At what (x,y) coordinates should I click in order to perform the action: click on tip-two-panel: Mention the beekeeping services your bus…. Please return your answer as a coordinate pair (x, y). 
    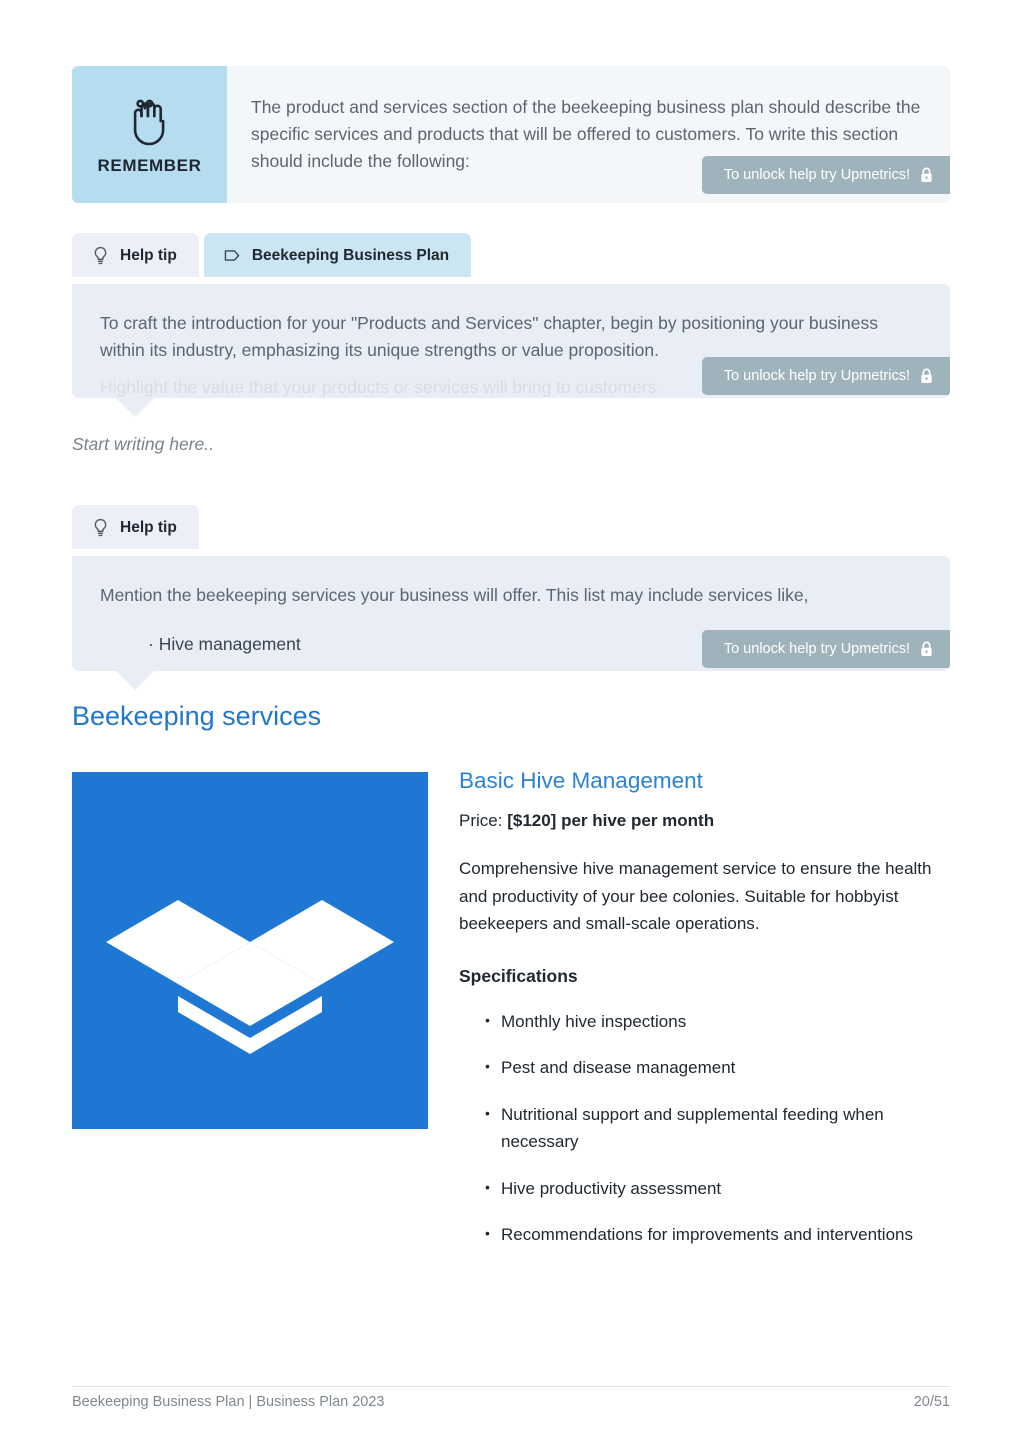
    Looking at the image, I should click on (511, 623).